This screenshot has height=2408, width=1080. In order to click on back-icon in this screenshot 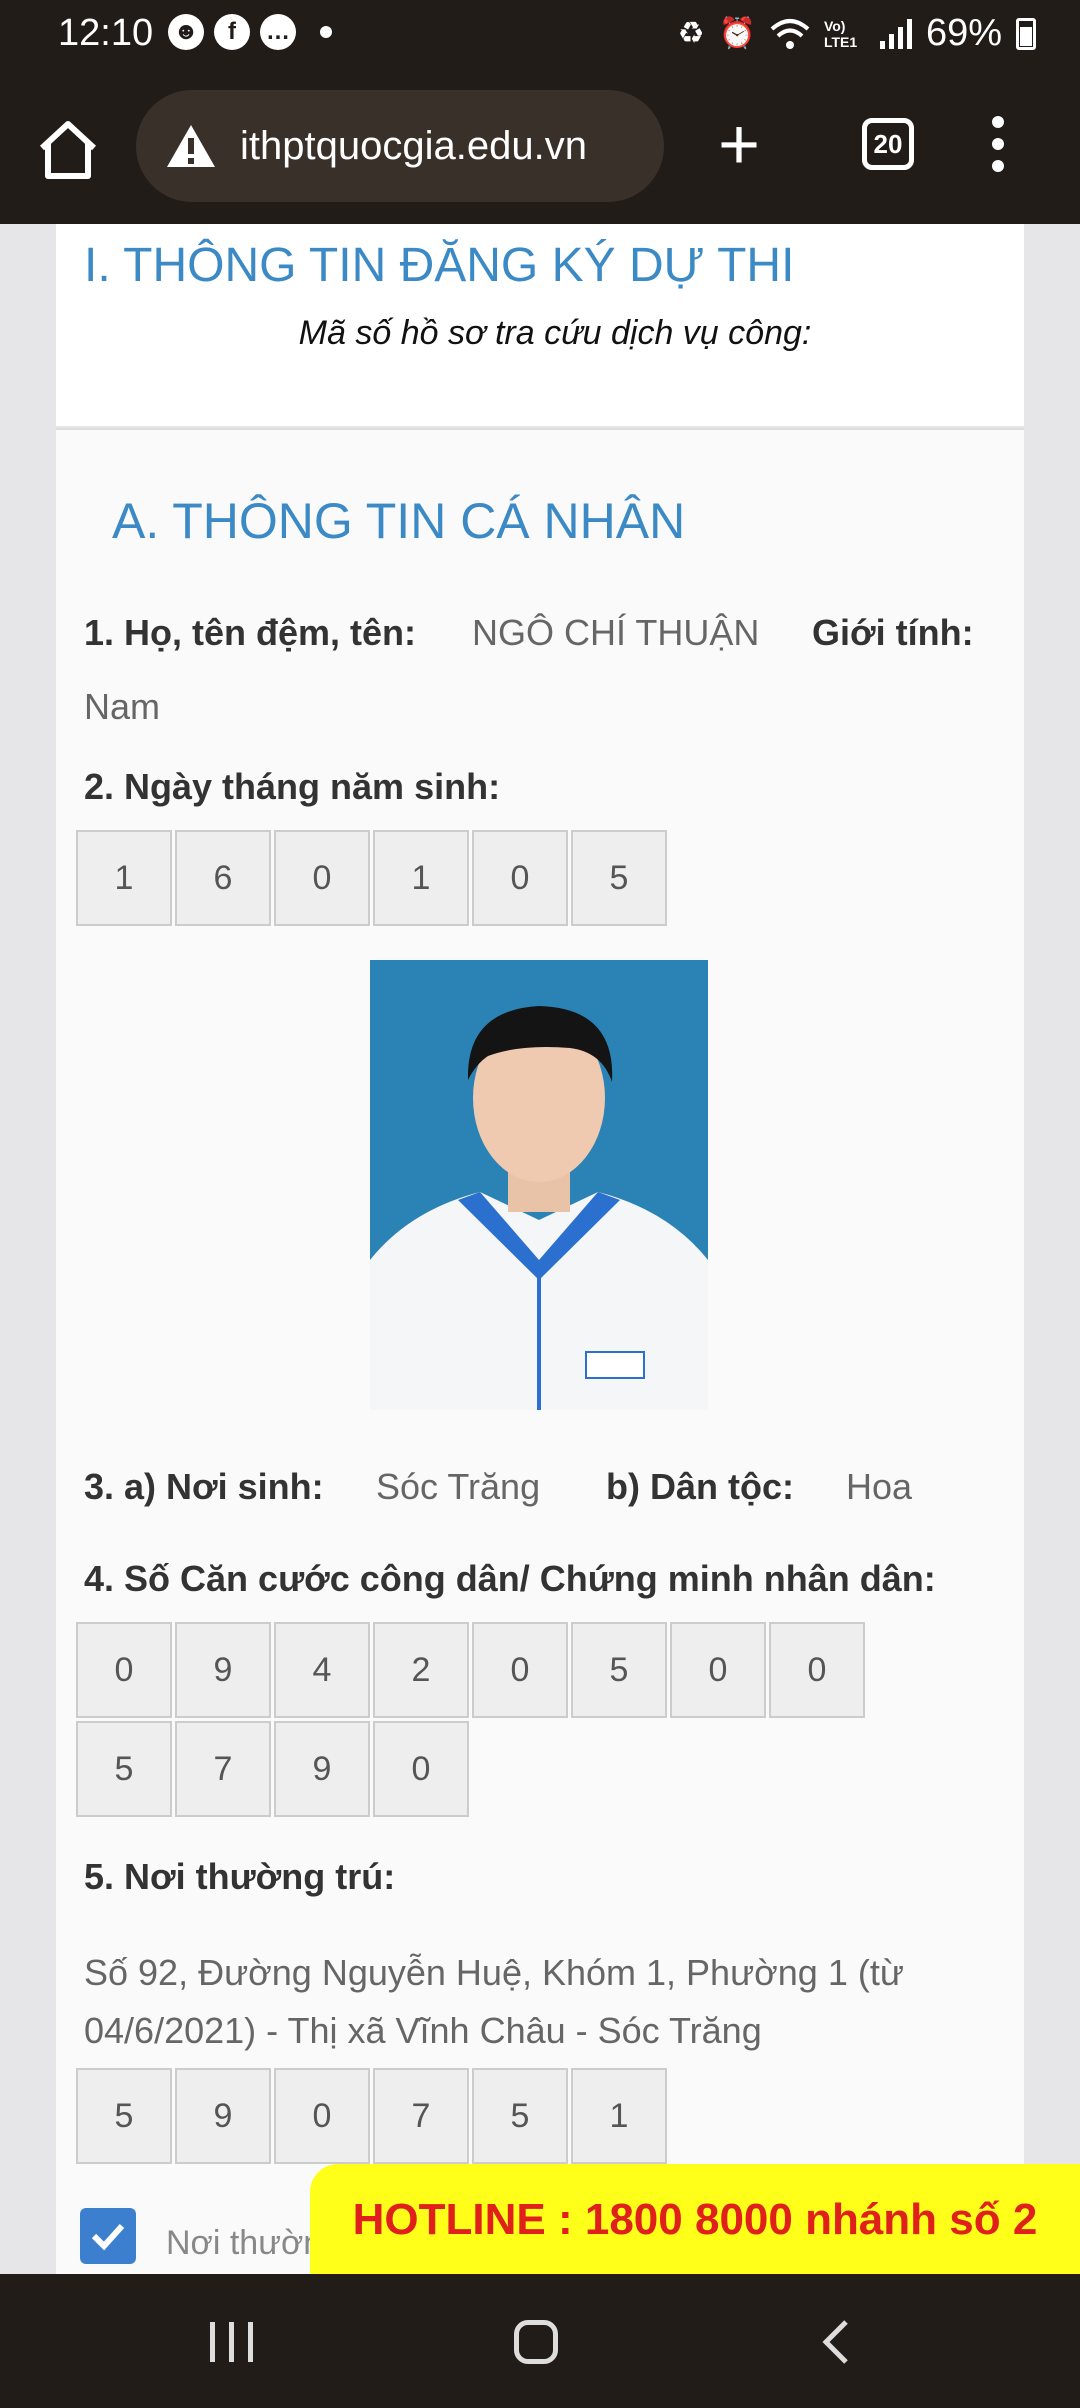, I will do `click(835, 2342)`.